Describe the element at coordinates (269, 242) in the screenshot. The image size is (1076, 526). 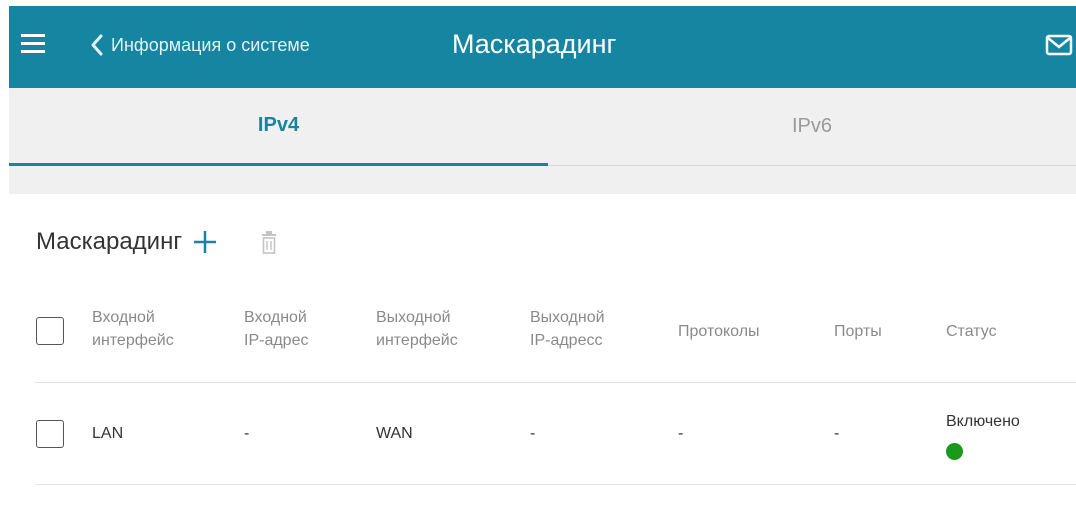
I see `trash-icon` at that location.